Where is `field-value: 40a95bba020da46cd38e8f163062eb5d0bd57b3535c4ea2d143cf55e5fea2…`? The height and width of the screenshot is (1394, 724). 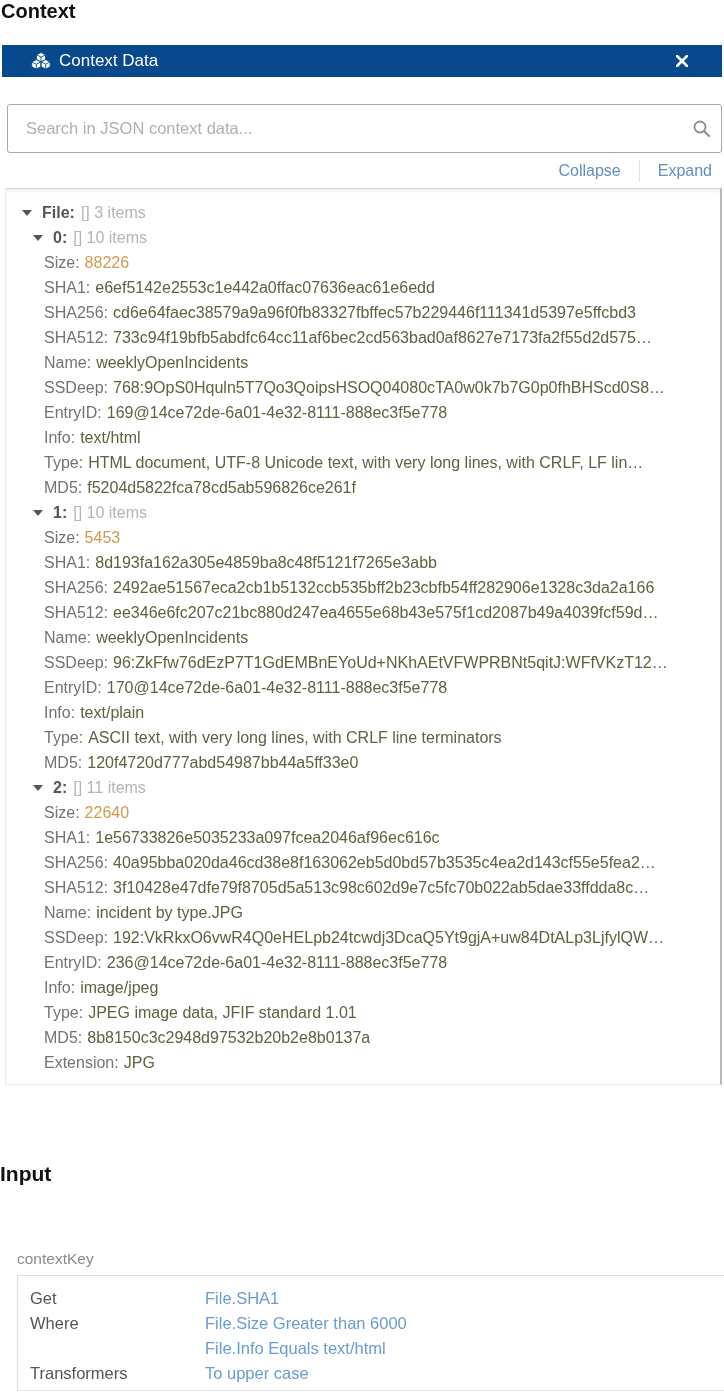 field-value: 40a95bba020da46cd38e8f163062eb5d0bd57b3535c4ea2d143cf55e5fea2… is located at coordinates (384, 862).